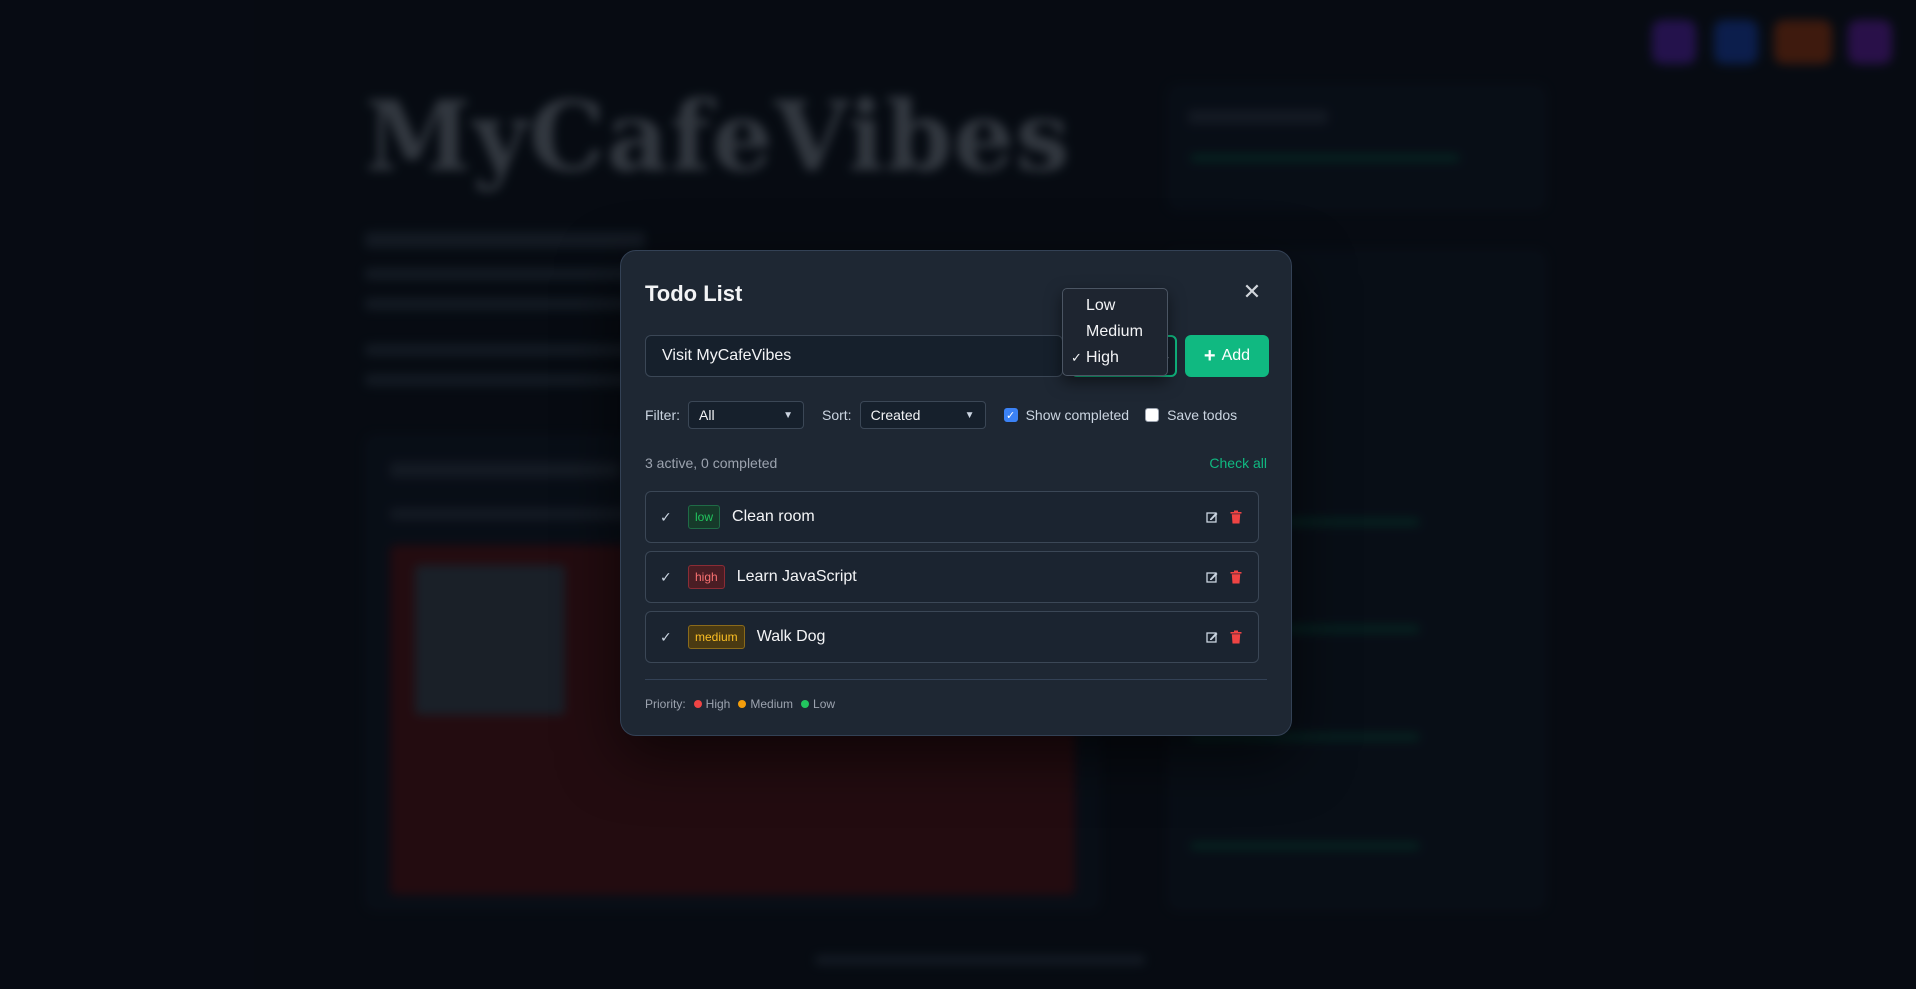 Image resolution: width=1916 pixels, height=989 pixels. Describe the element at coordinates (1152, 415) in the screenshot. I see `save-todos-checkbox` at that location.